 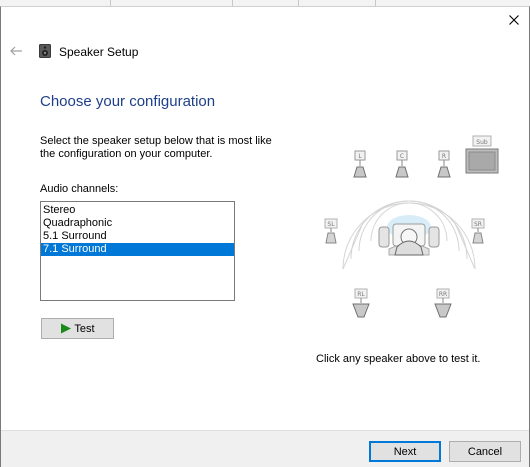 I want to click on speaker-rear-left: RL, so click(x=361, y=303).